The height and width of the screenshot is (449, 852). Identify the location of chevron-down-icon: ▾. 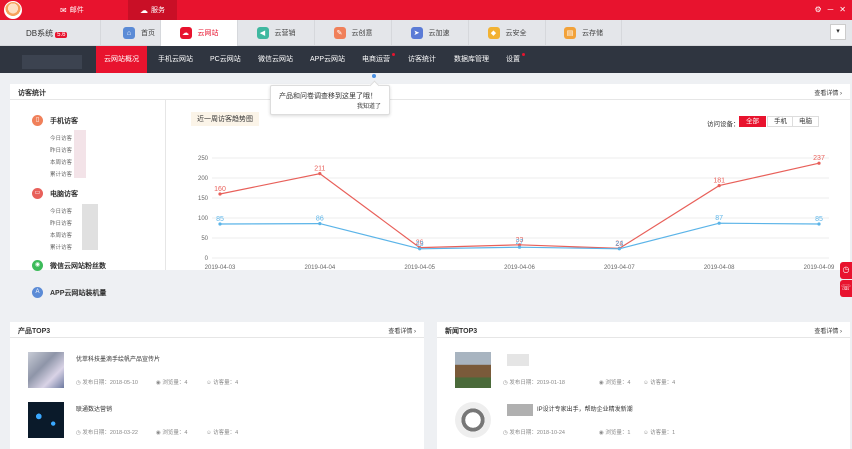
(838, 32).